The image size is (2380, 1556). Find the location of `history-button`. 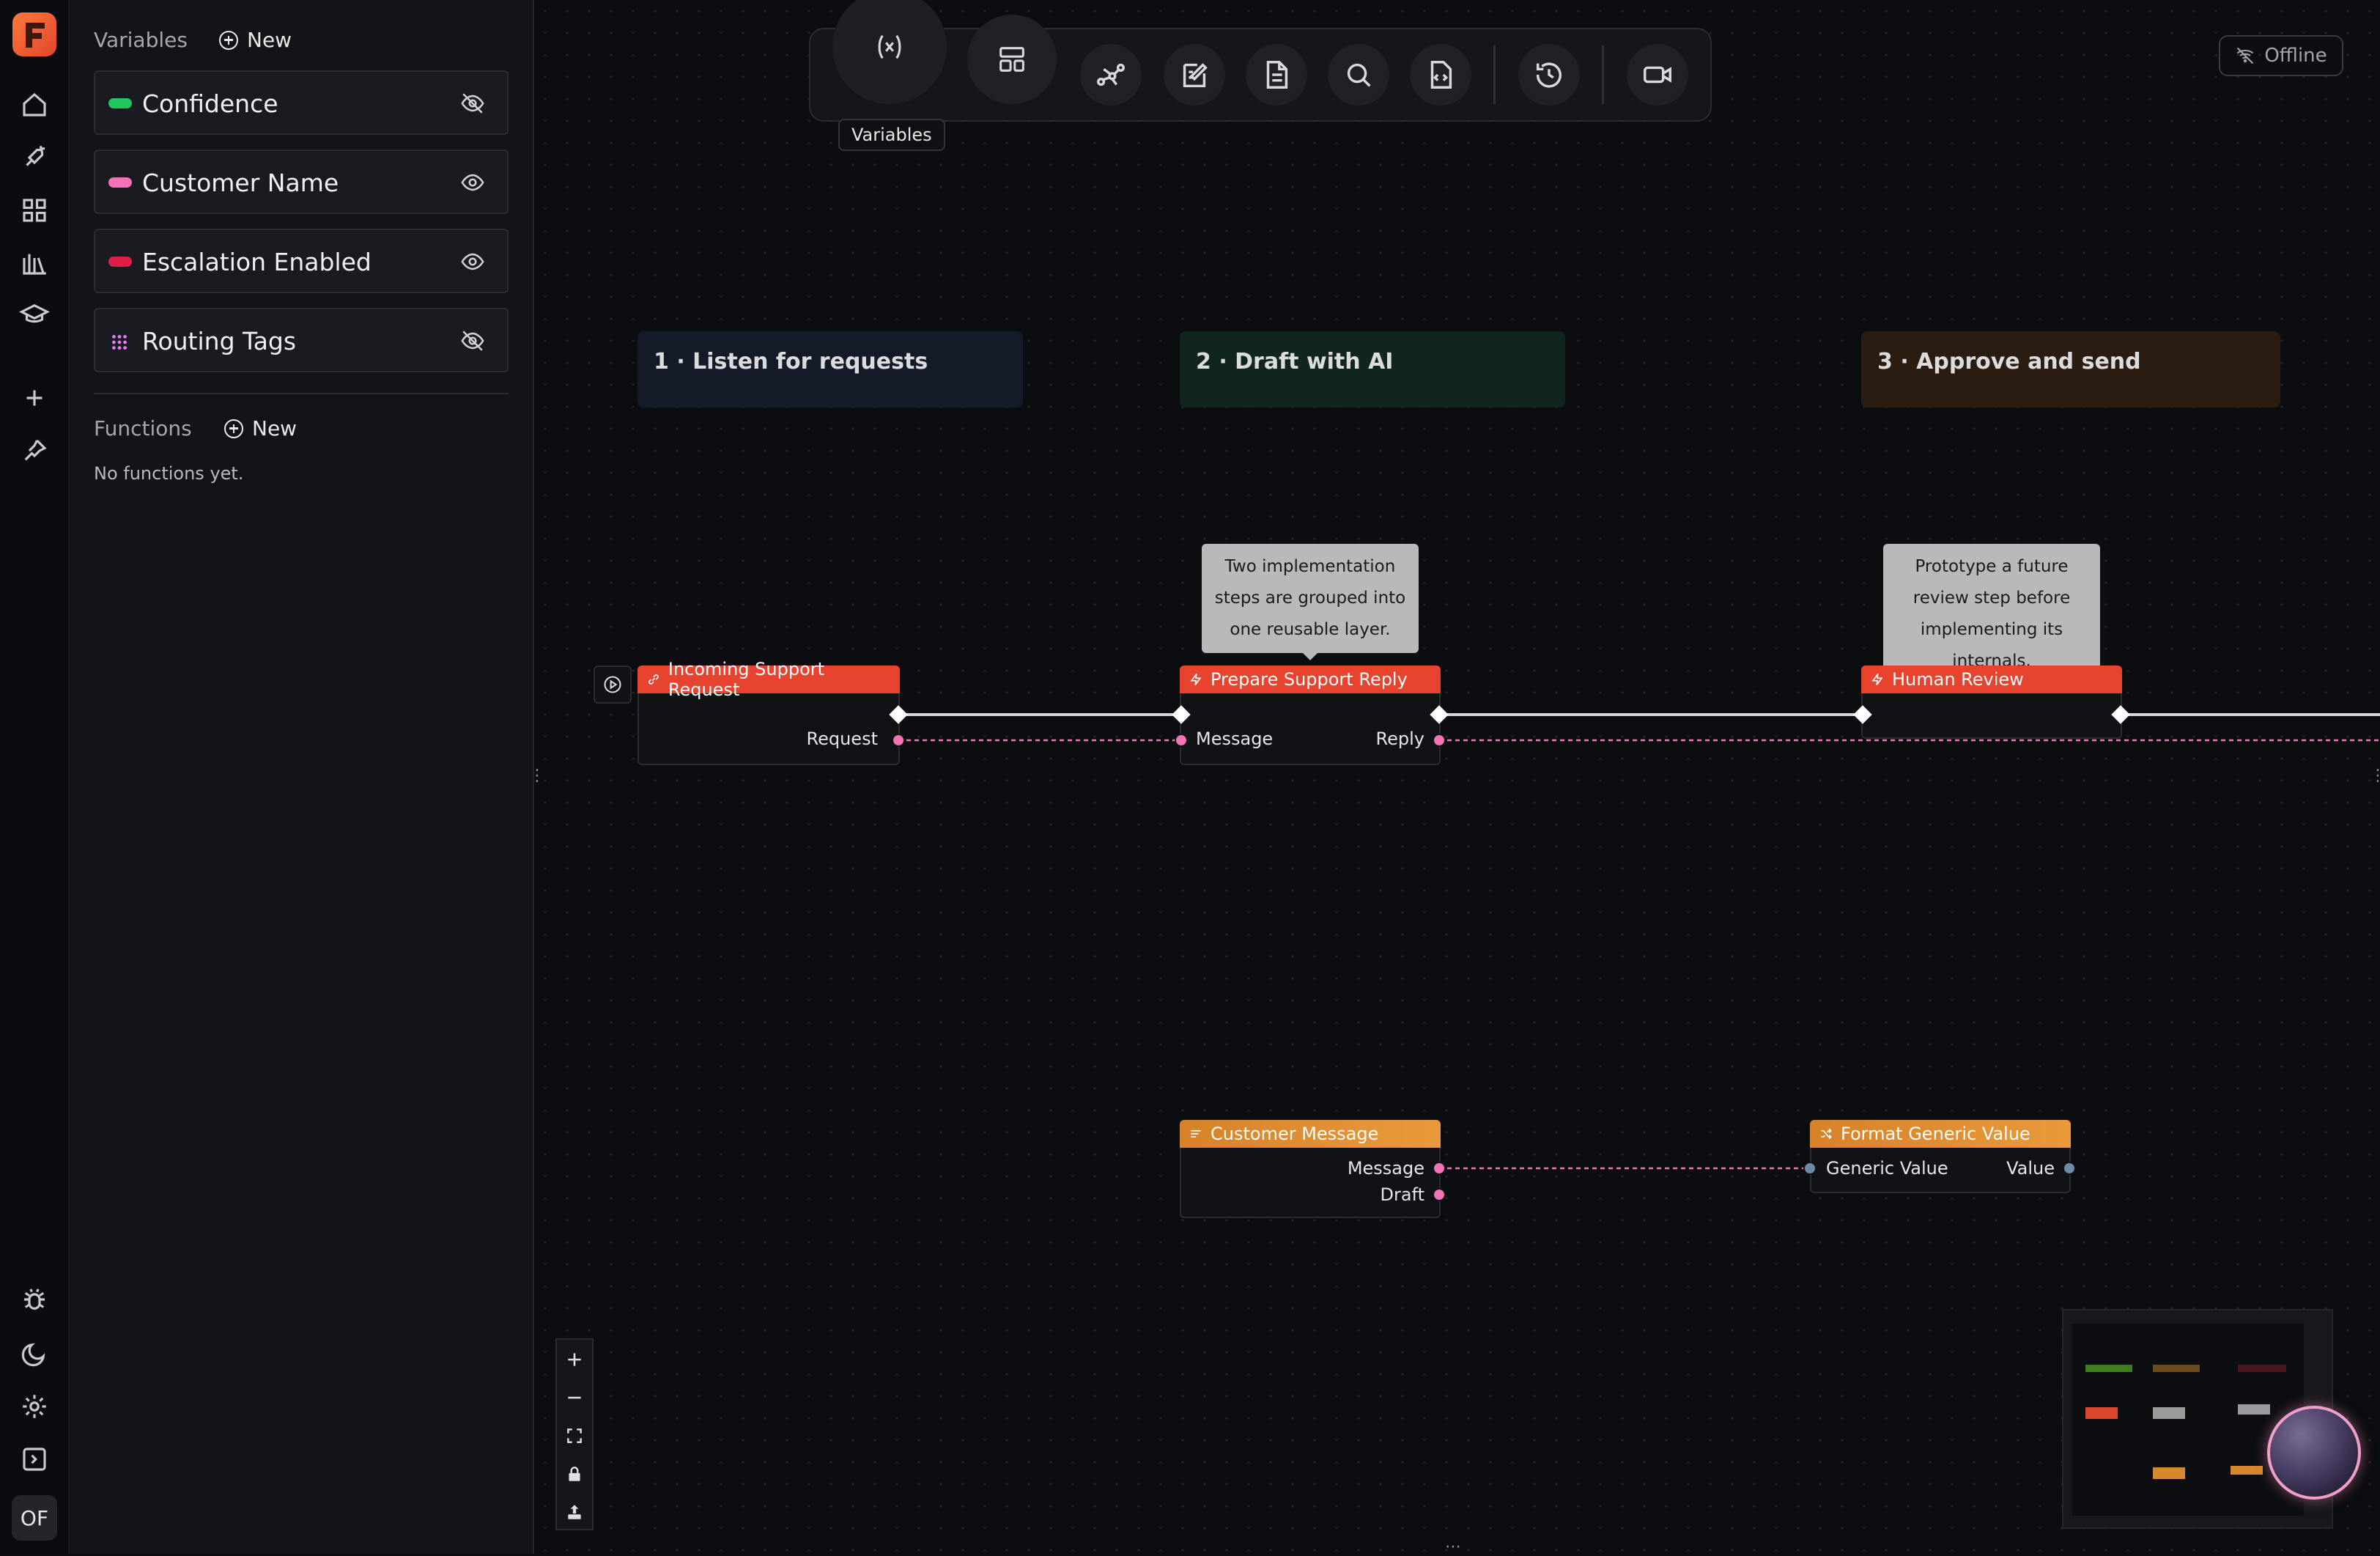

history-button is located at coordinates (1549, 75).